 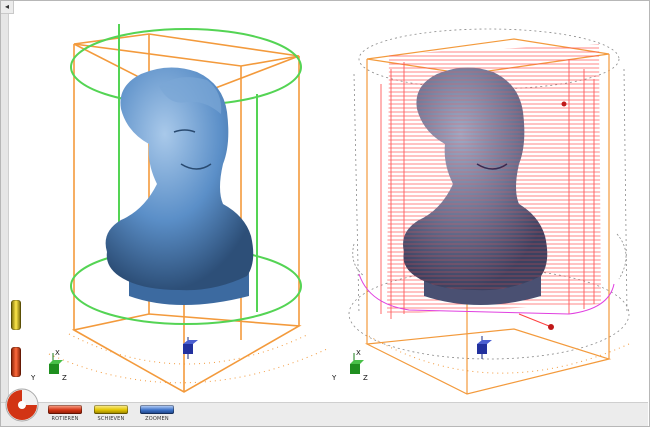 I want to click on rotation-dial-icon, so click(x=22, y=405).